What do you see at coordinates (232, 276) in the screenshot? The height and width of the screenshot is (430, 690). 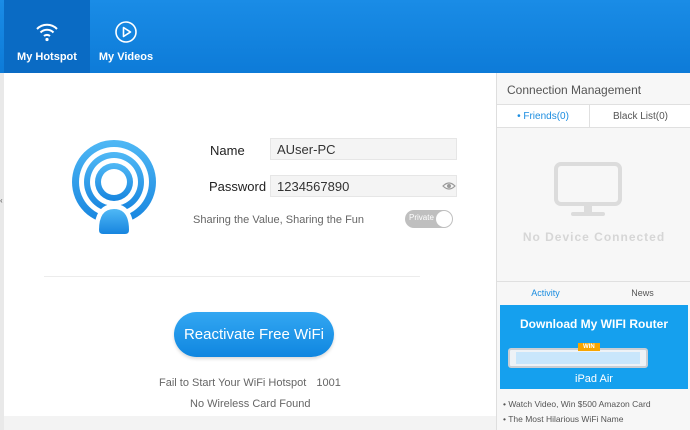 I see `divider` at bounding box center [232, 276].